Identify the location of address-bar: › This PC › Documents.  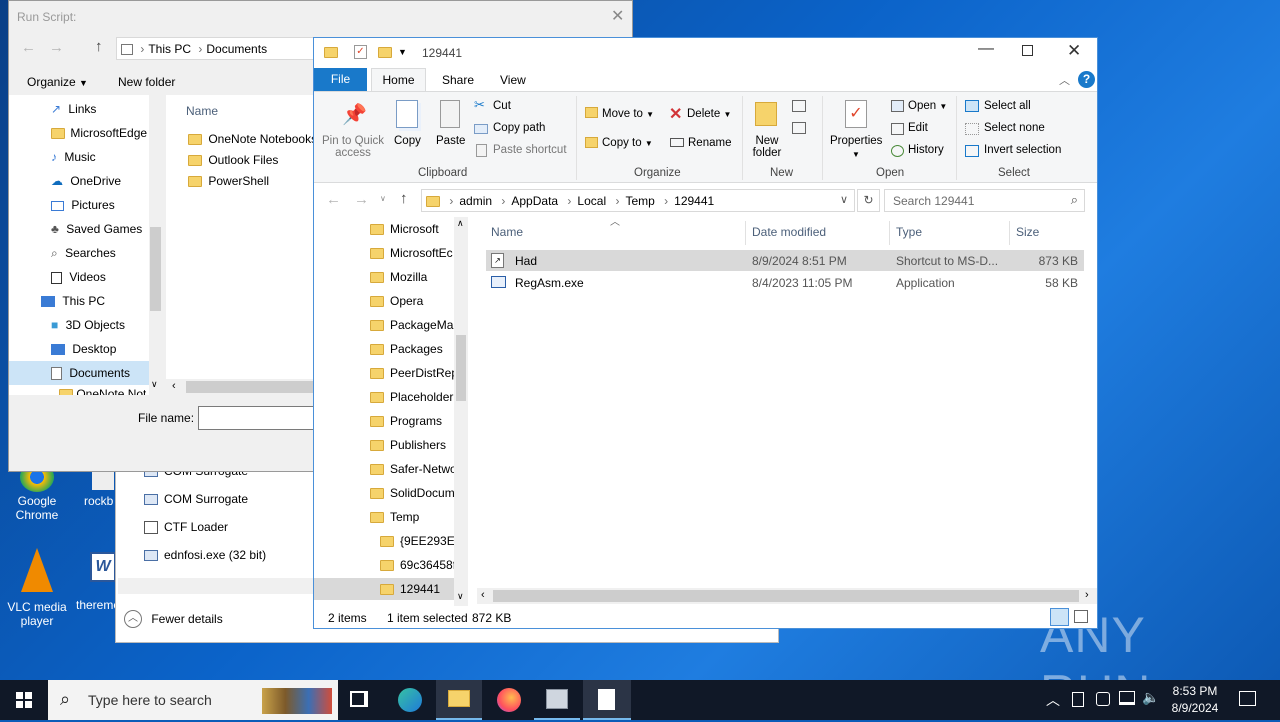
(221, 48).